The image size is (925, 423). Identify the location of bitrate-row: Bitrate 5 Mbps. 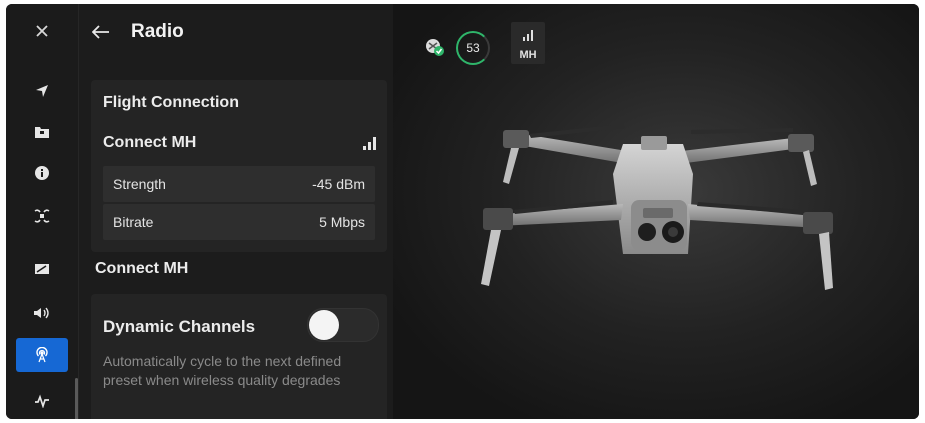
(239, 222).